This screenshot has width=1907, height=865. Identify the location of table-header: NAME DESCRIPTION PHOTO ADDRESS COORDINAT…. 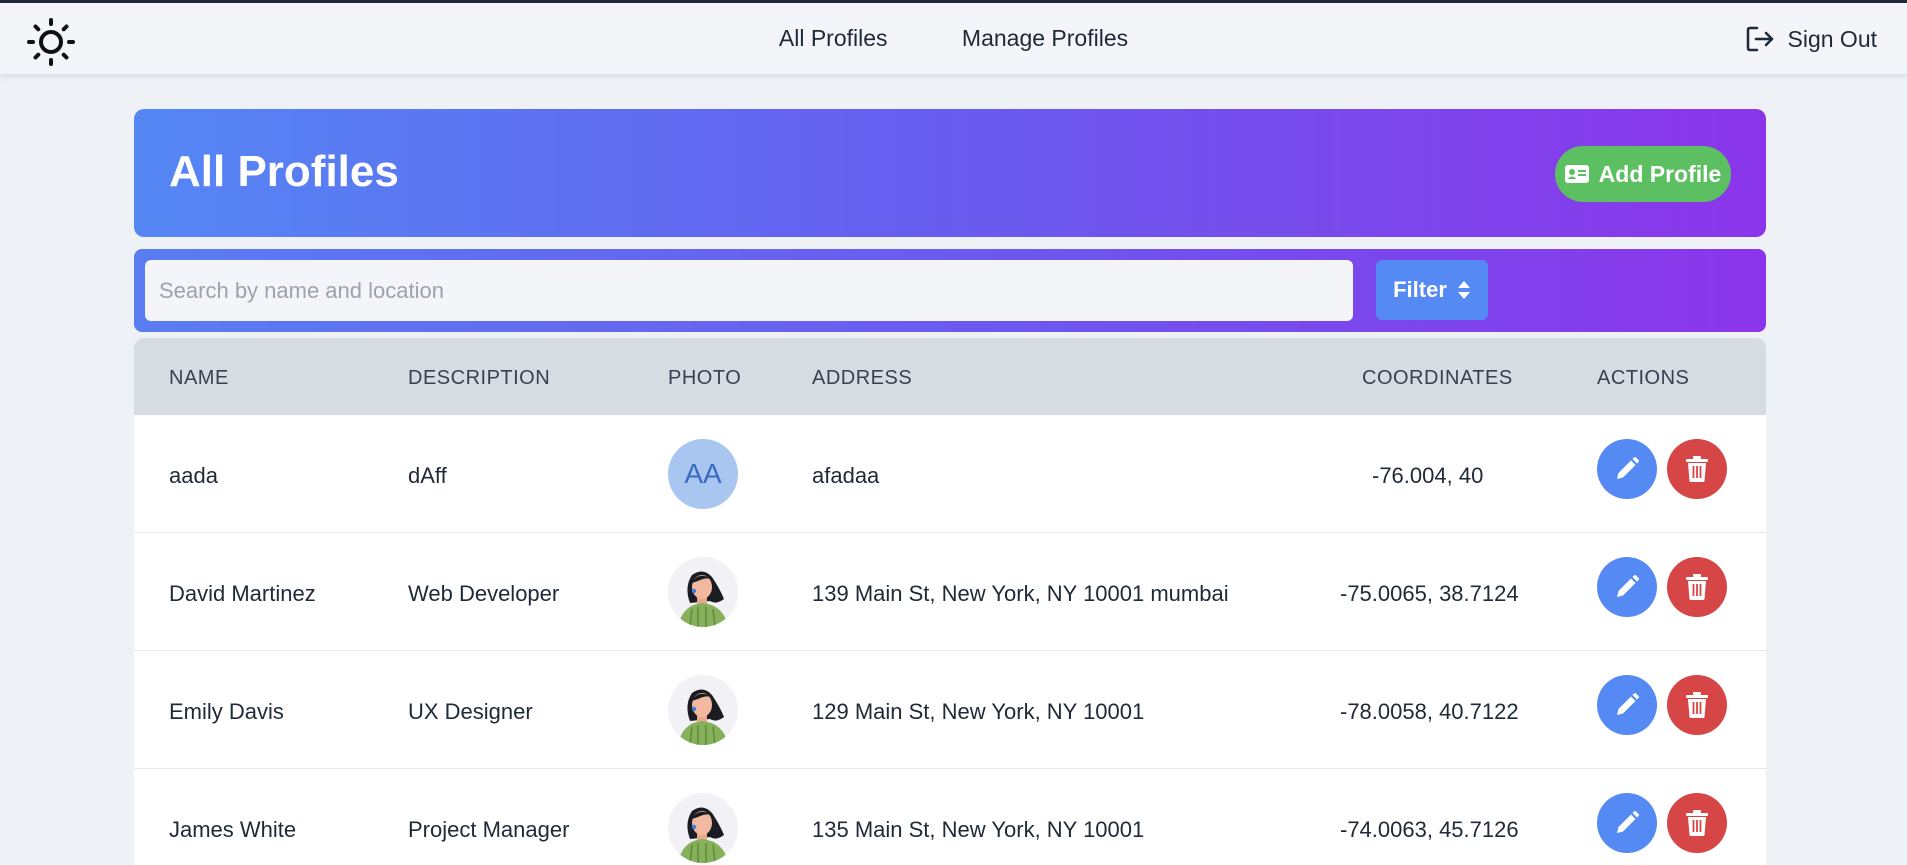
(950, 376).